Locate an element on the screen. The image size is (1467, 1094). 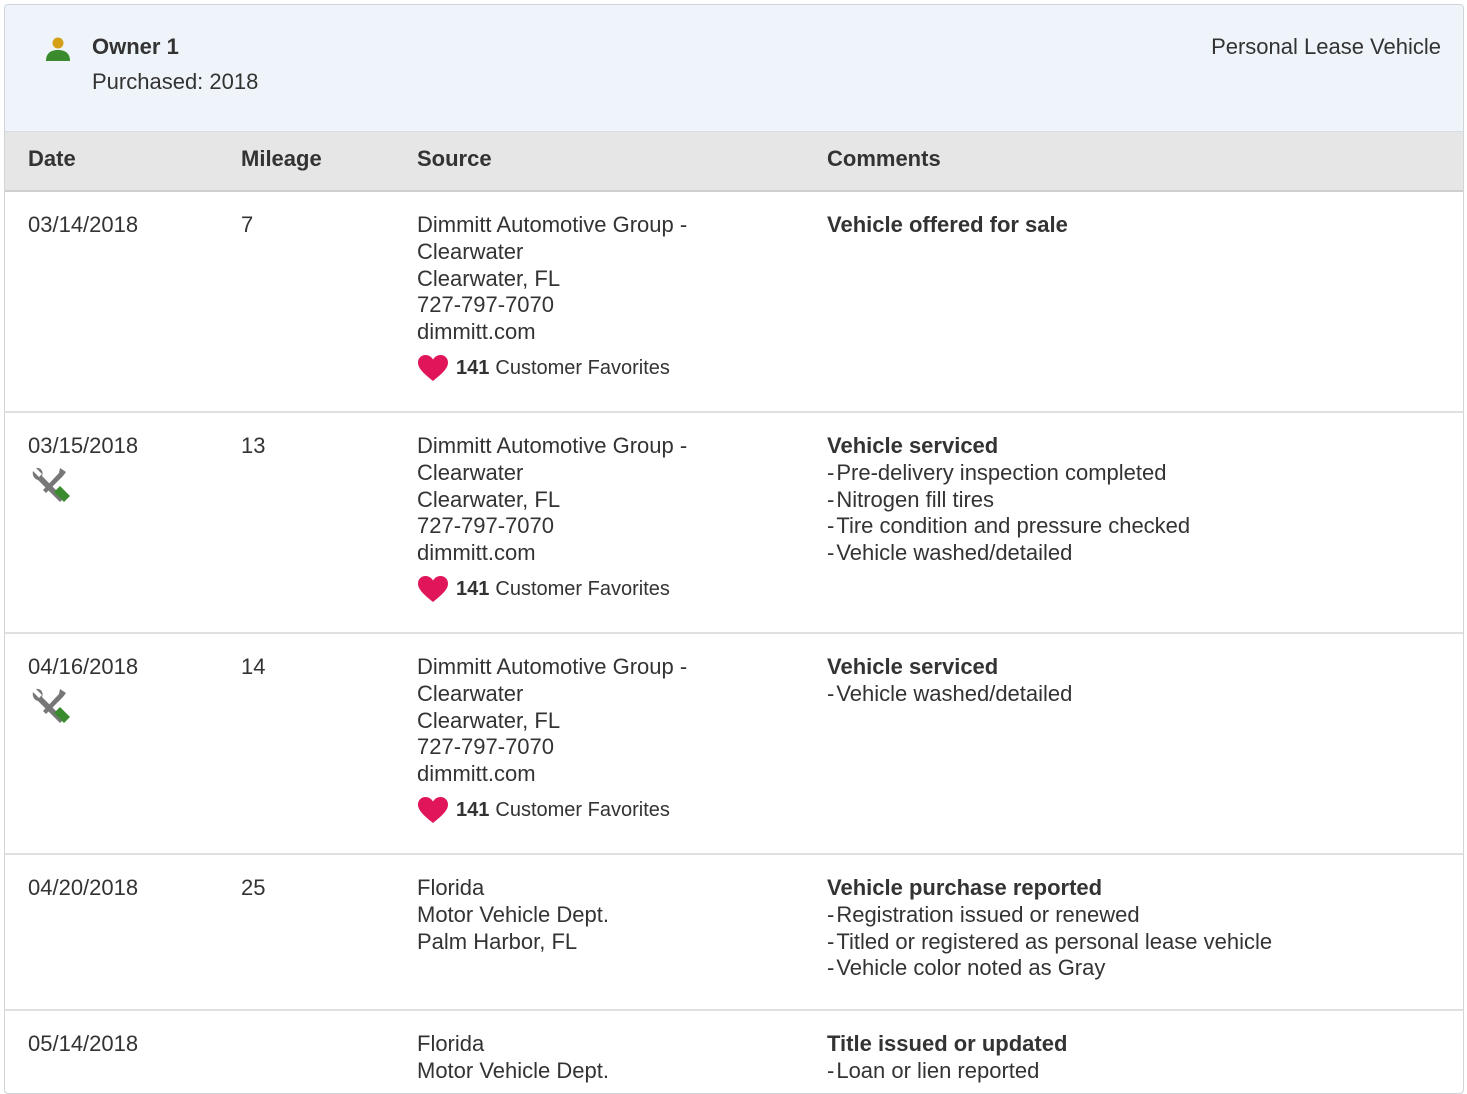
column-header-date: Date is located at coordinates (52, 158).